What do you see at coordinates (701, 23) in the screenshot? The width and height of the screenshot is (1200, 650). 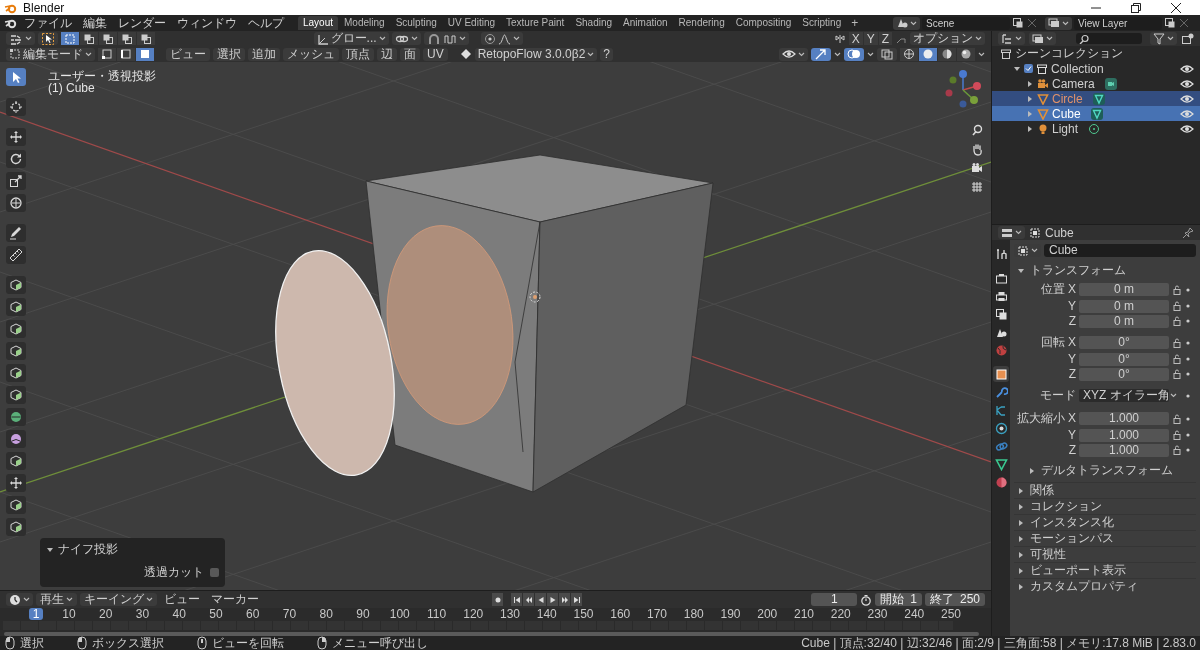 I see `workspace-tab: Rendering` at bounding box center [701, 23].